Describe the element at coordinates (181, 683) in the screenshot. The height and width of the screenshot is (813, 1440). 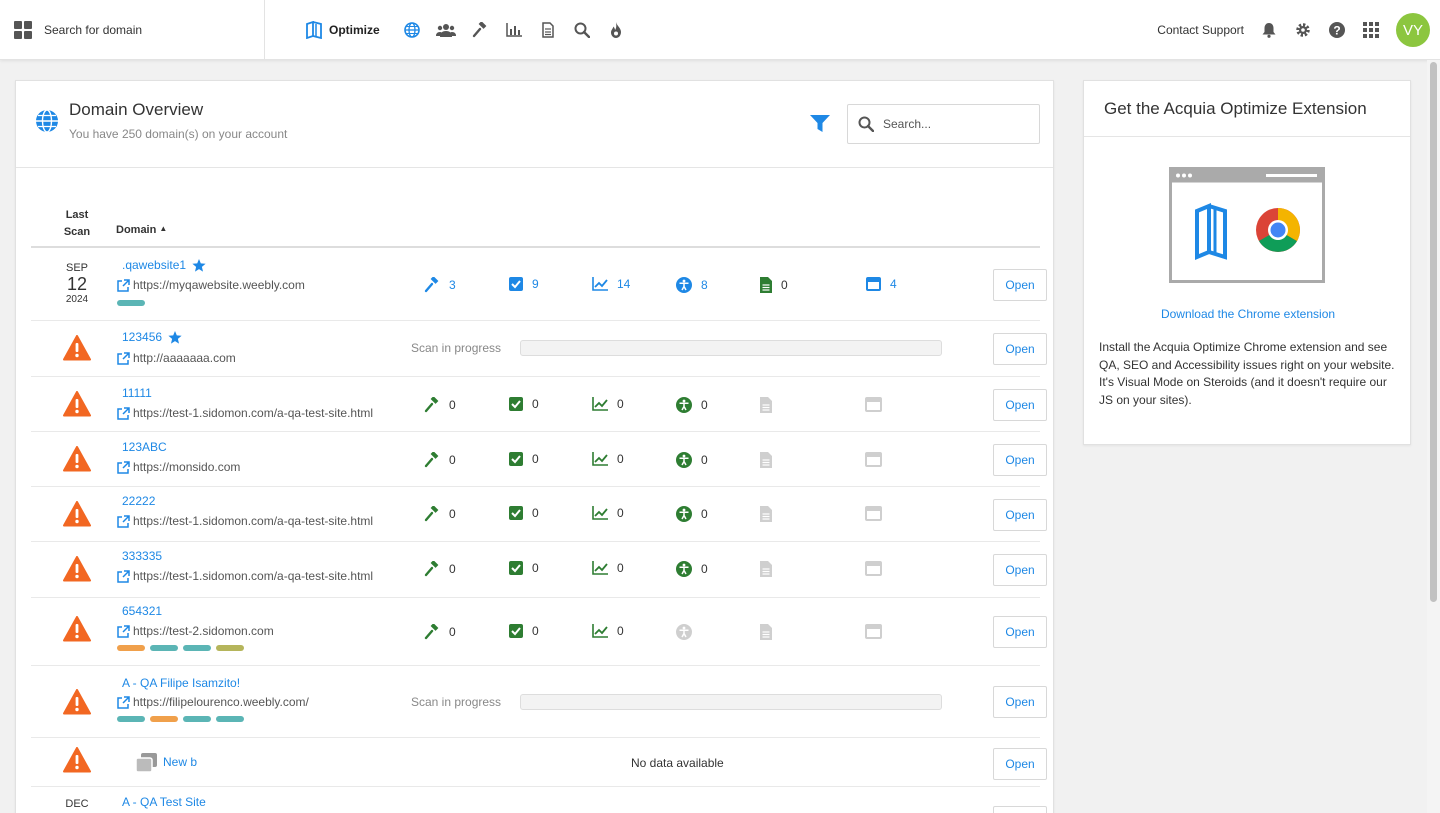
I see `domain-name: A - QA Filipe Isamzito!` at that location.